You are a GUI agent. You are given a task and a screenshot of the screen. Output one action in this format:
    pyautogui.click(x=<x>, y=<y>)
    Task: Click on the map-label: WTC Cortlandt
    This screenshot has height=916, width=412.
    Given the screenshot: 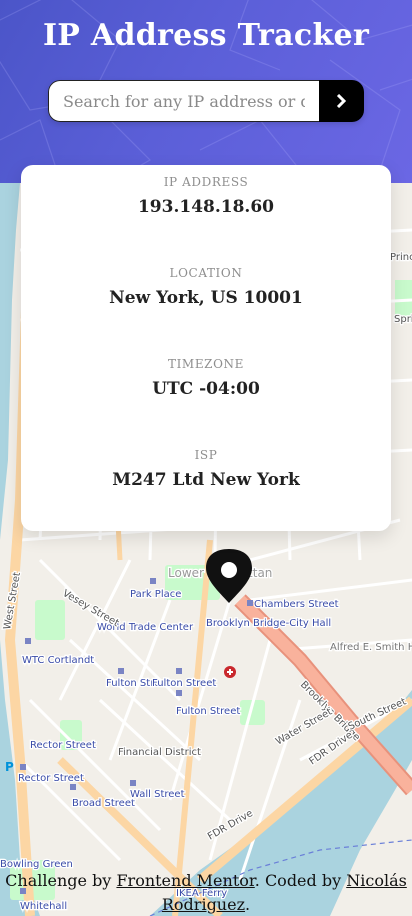 What is the action you would take?
    pyautogui.click(x=58, y=660)
    